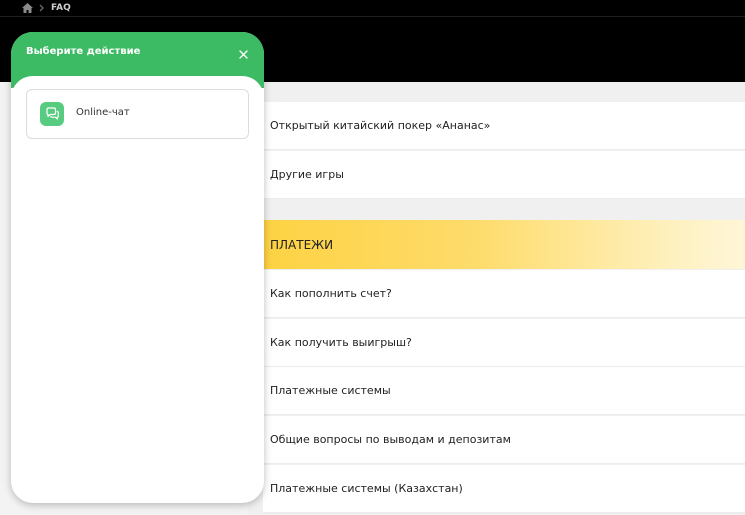 This screenshot has width=745, height=515. Describe the element at coordinates (331, 293) in the screenshot. I see `faq-item-label: Как пополнить счет?` at that location.